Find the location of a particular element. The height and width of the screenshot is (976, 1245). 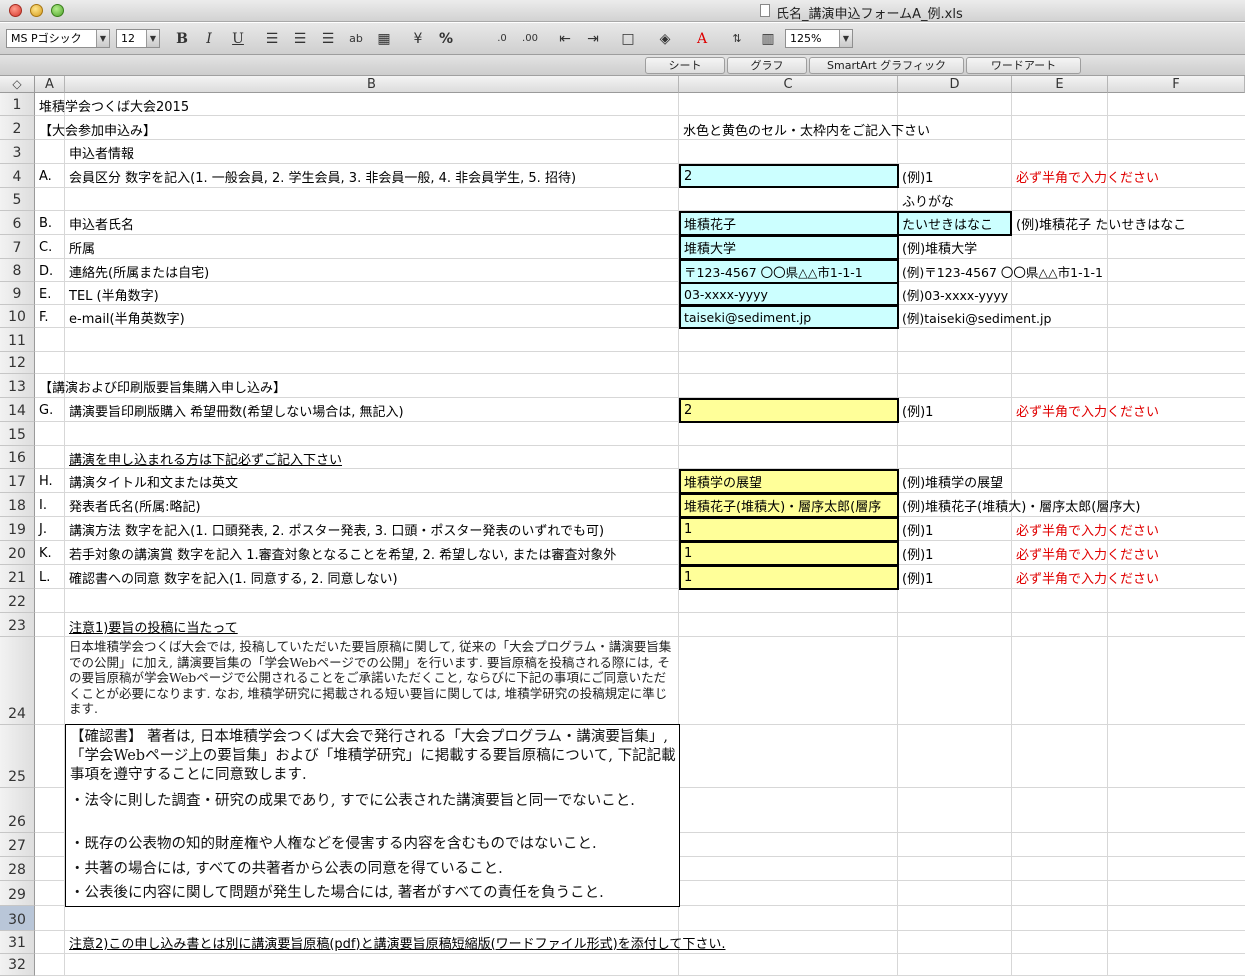

font-color-icon: A is located at coordinates (702, 39).